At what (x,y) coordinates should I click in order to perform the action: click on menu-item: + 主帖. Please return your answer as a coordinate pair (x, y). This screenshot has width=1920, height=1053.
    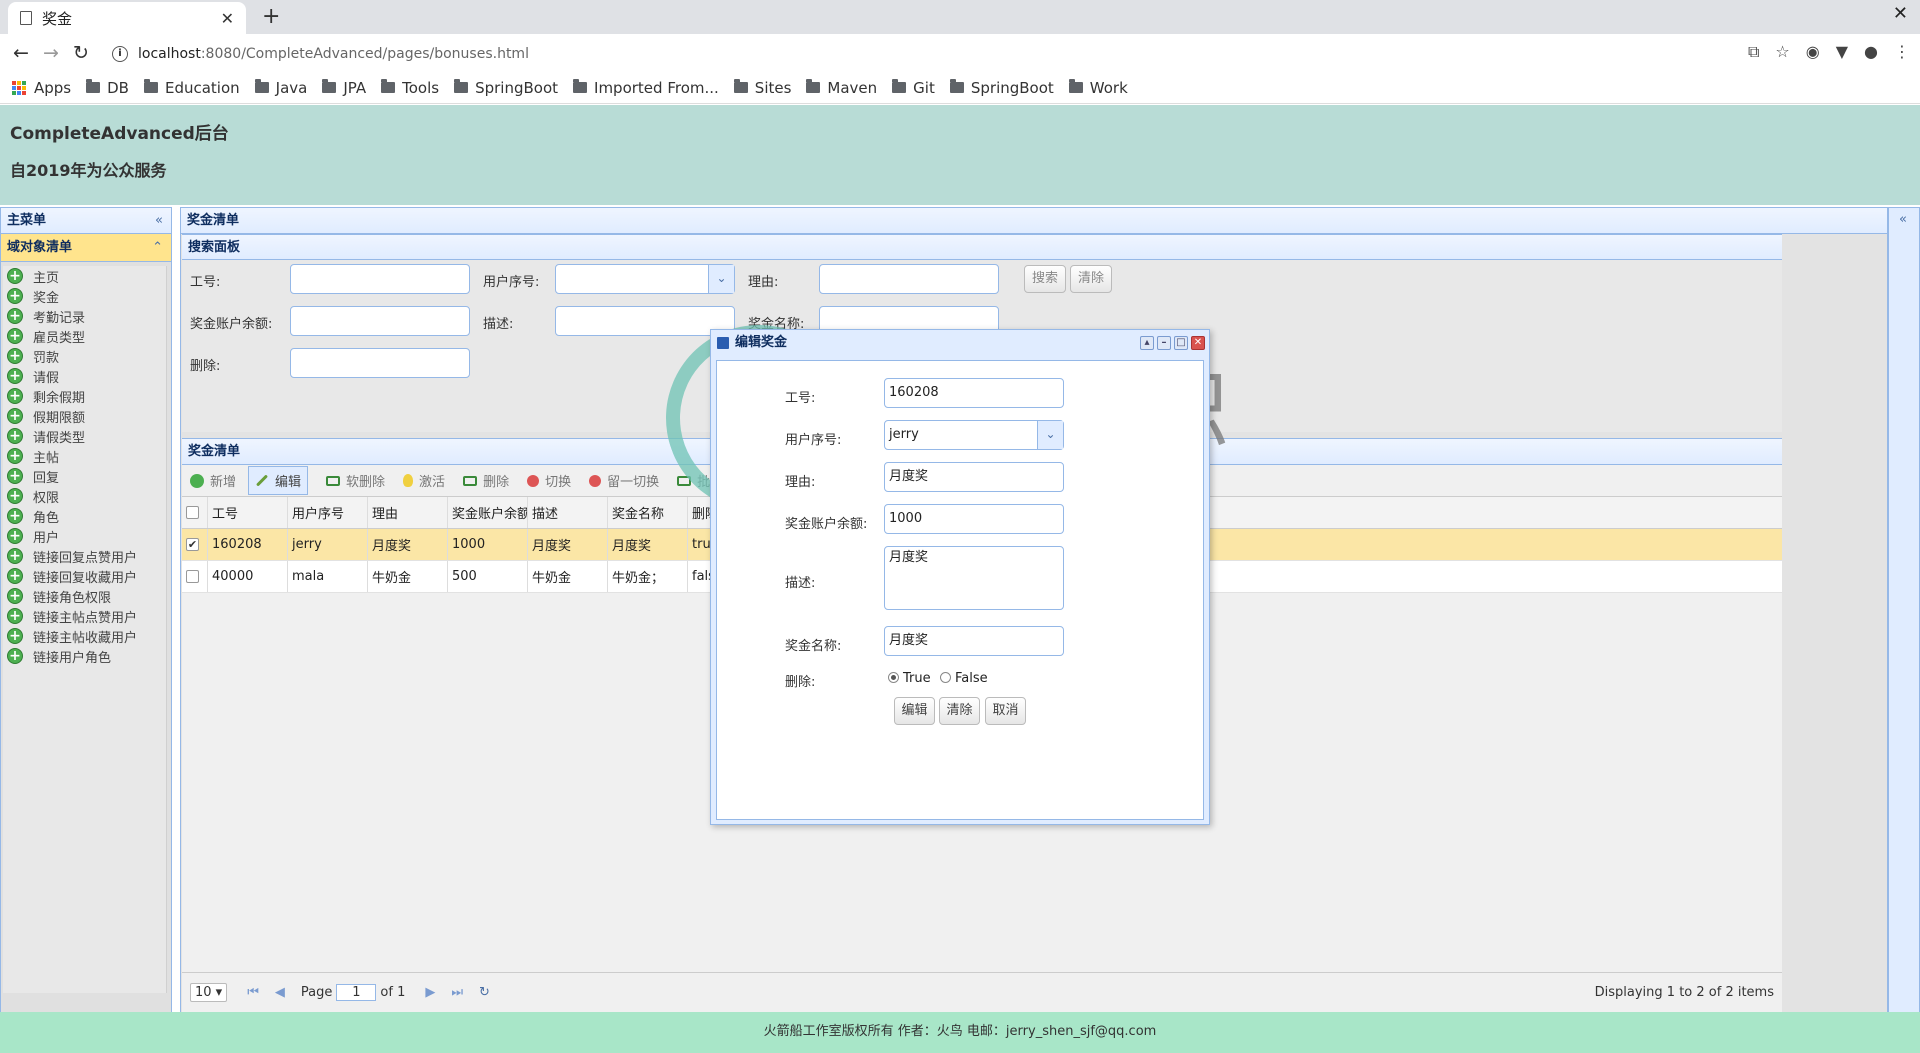
    Looking at the image, I should click on (84, 456).